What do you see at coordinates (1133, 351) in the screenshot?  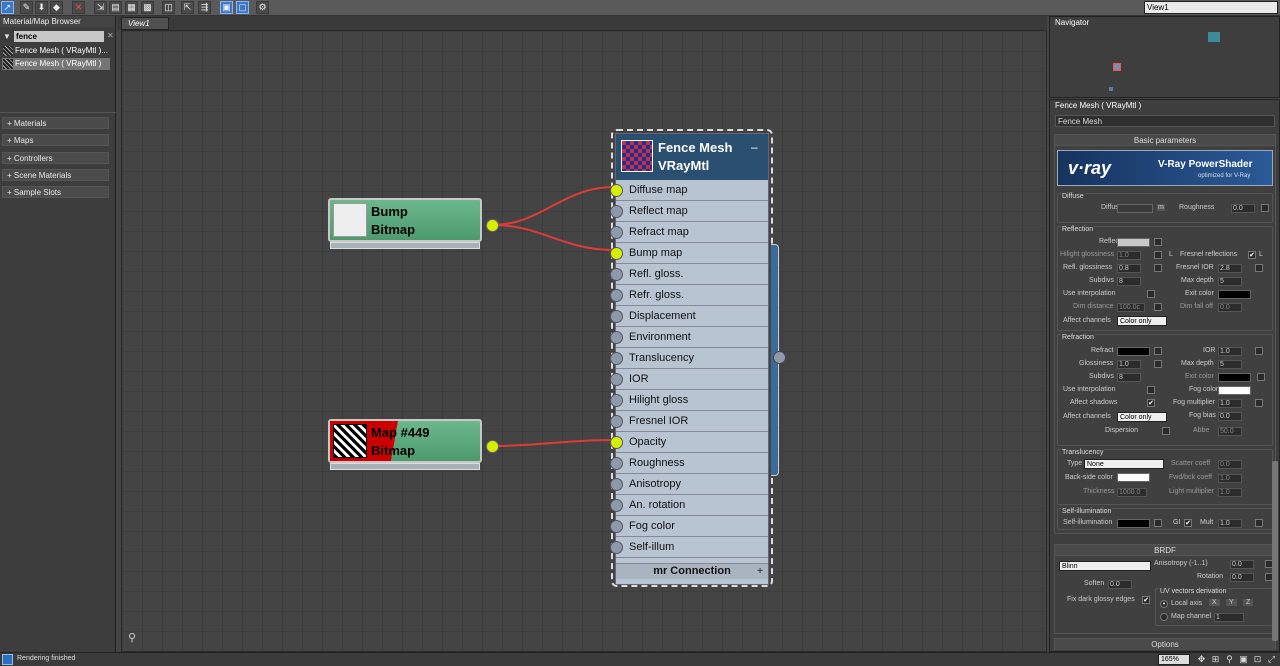 I see `refract-swatch` at bounding box center [1133, 351].